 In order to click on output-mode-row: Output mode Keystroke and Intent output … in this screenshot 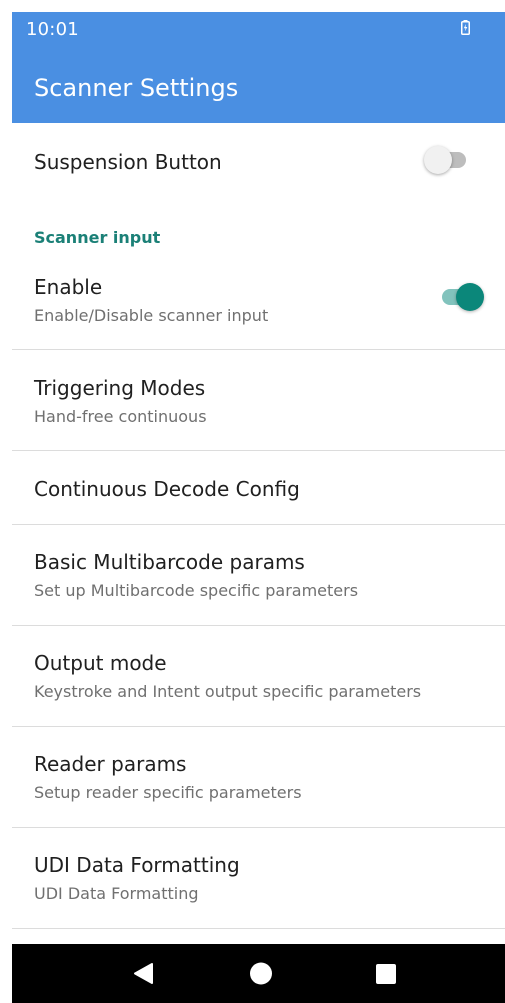, I will do `click(258, 676)`.